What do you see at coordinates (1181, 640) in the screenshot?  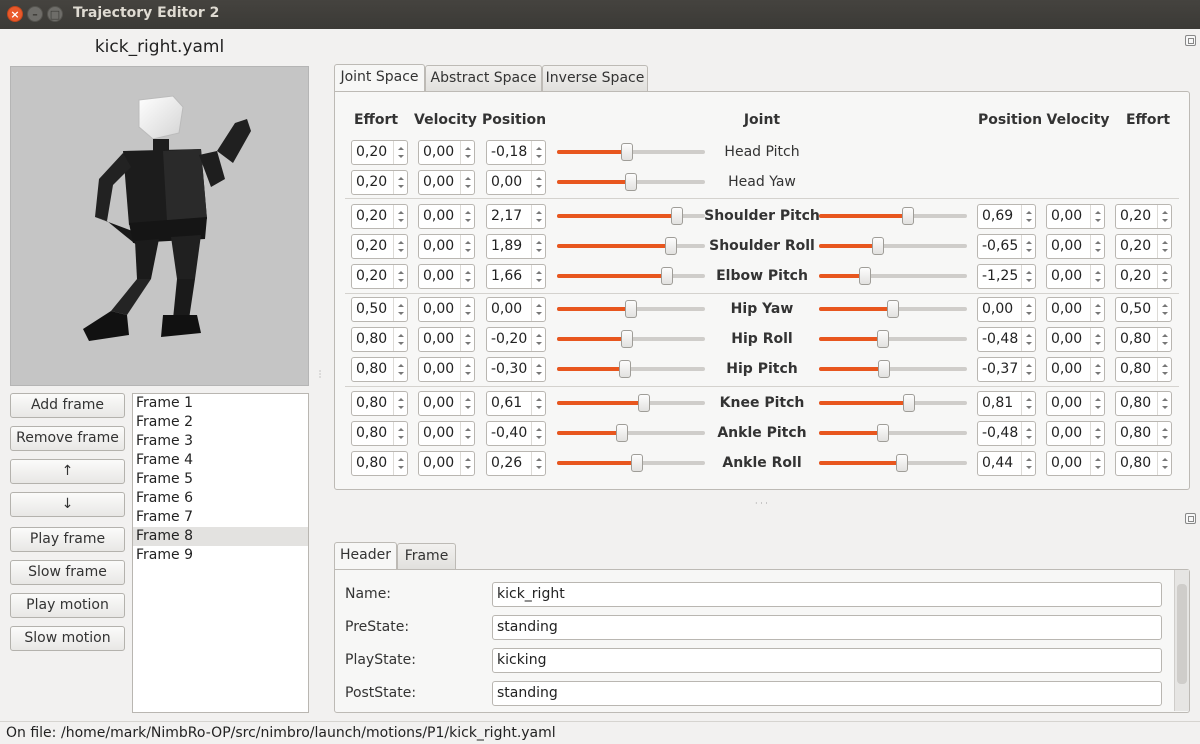 I see `header-scrollbar` at bounding box center [1181, 640].